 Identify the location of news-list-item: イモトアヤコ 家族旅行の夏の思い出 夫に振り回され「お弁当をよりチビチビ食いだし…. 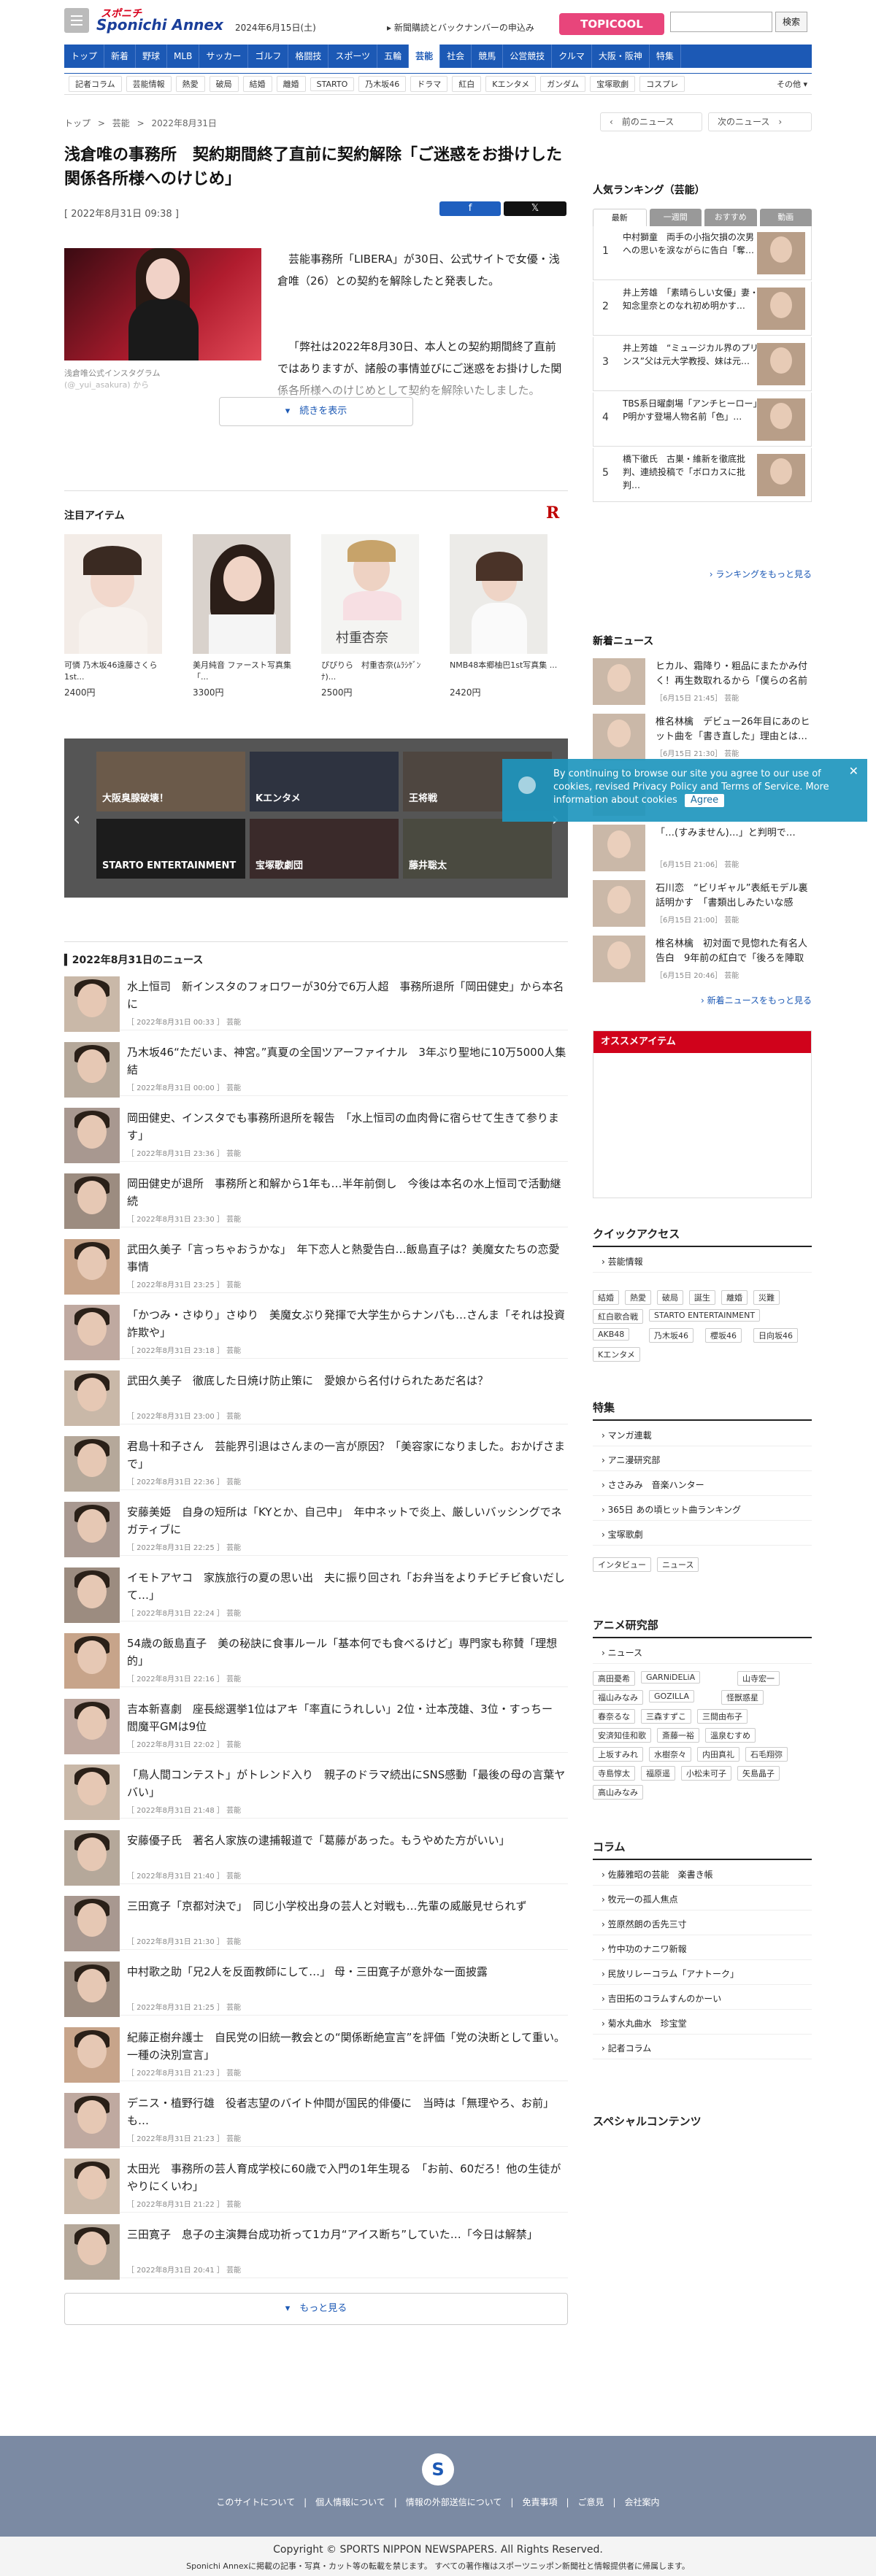
(316, 1593).